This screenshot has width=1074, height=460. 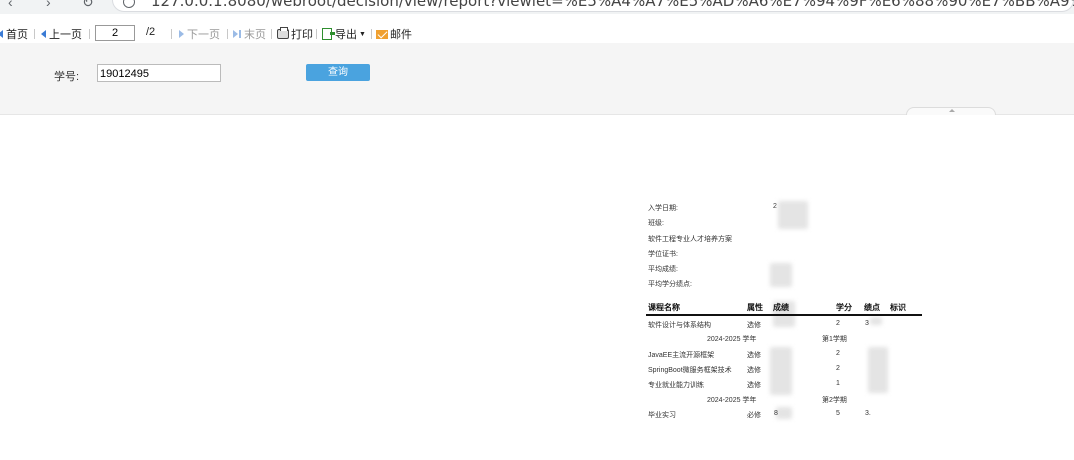 I want to click on table-row-attr: 必修, so click(x=754, y=415).